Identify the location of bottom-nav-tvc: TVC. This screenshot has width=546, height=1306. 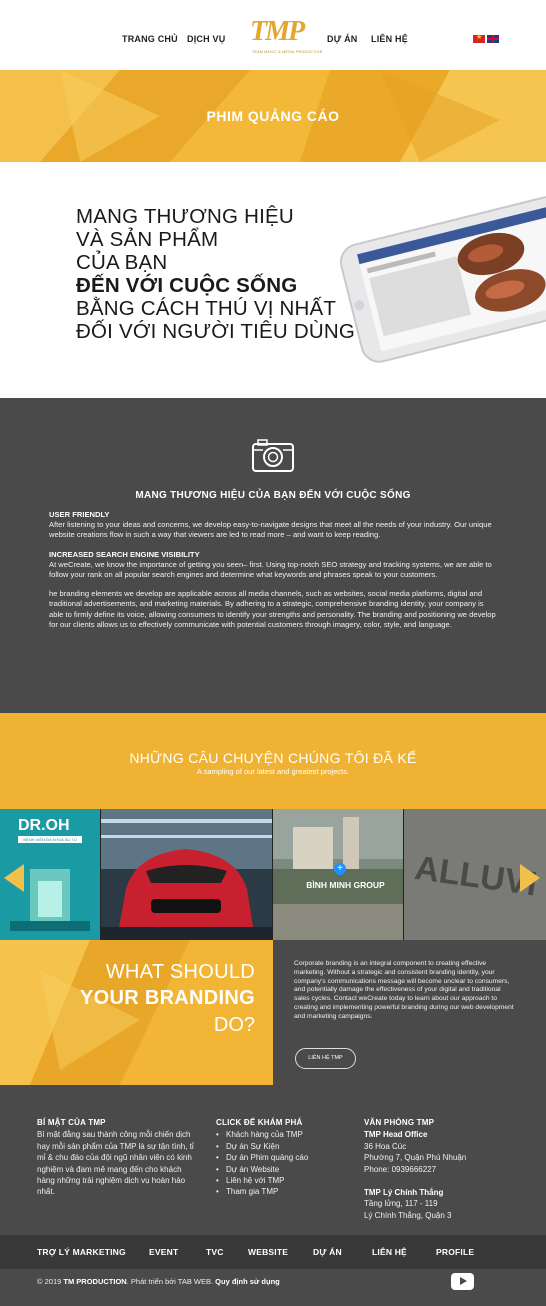
(215, 1252).